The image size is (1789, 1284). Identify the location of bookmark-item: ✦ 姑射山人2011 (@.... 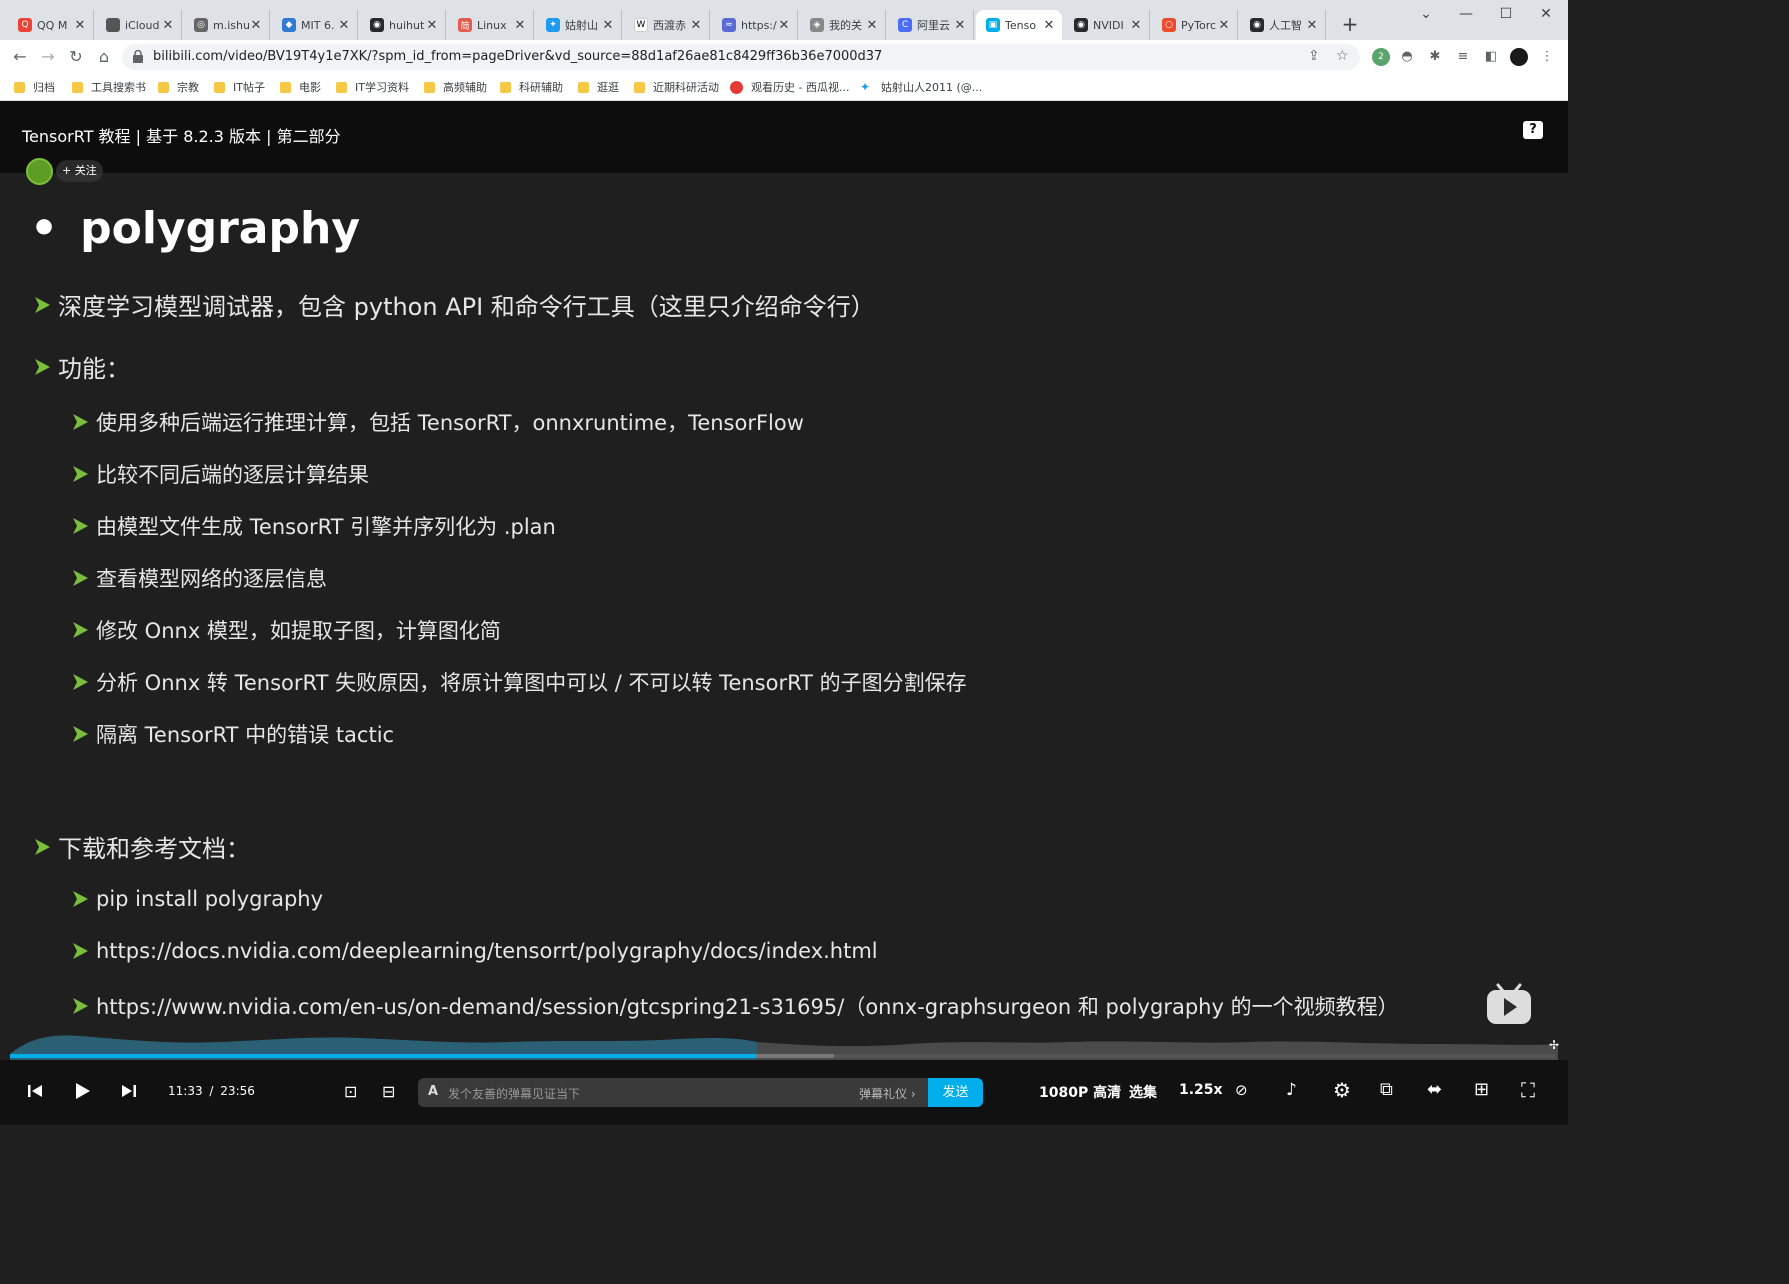
(921, 87).